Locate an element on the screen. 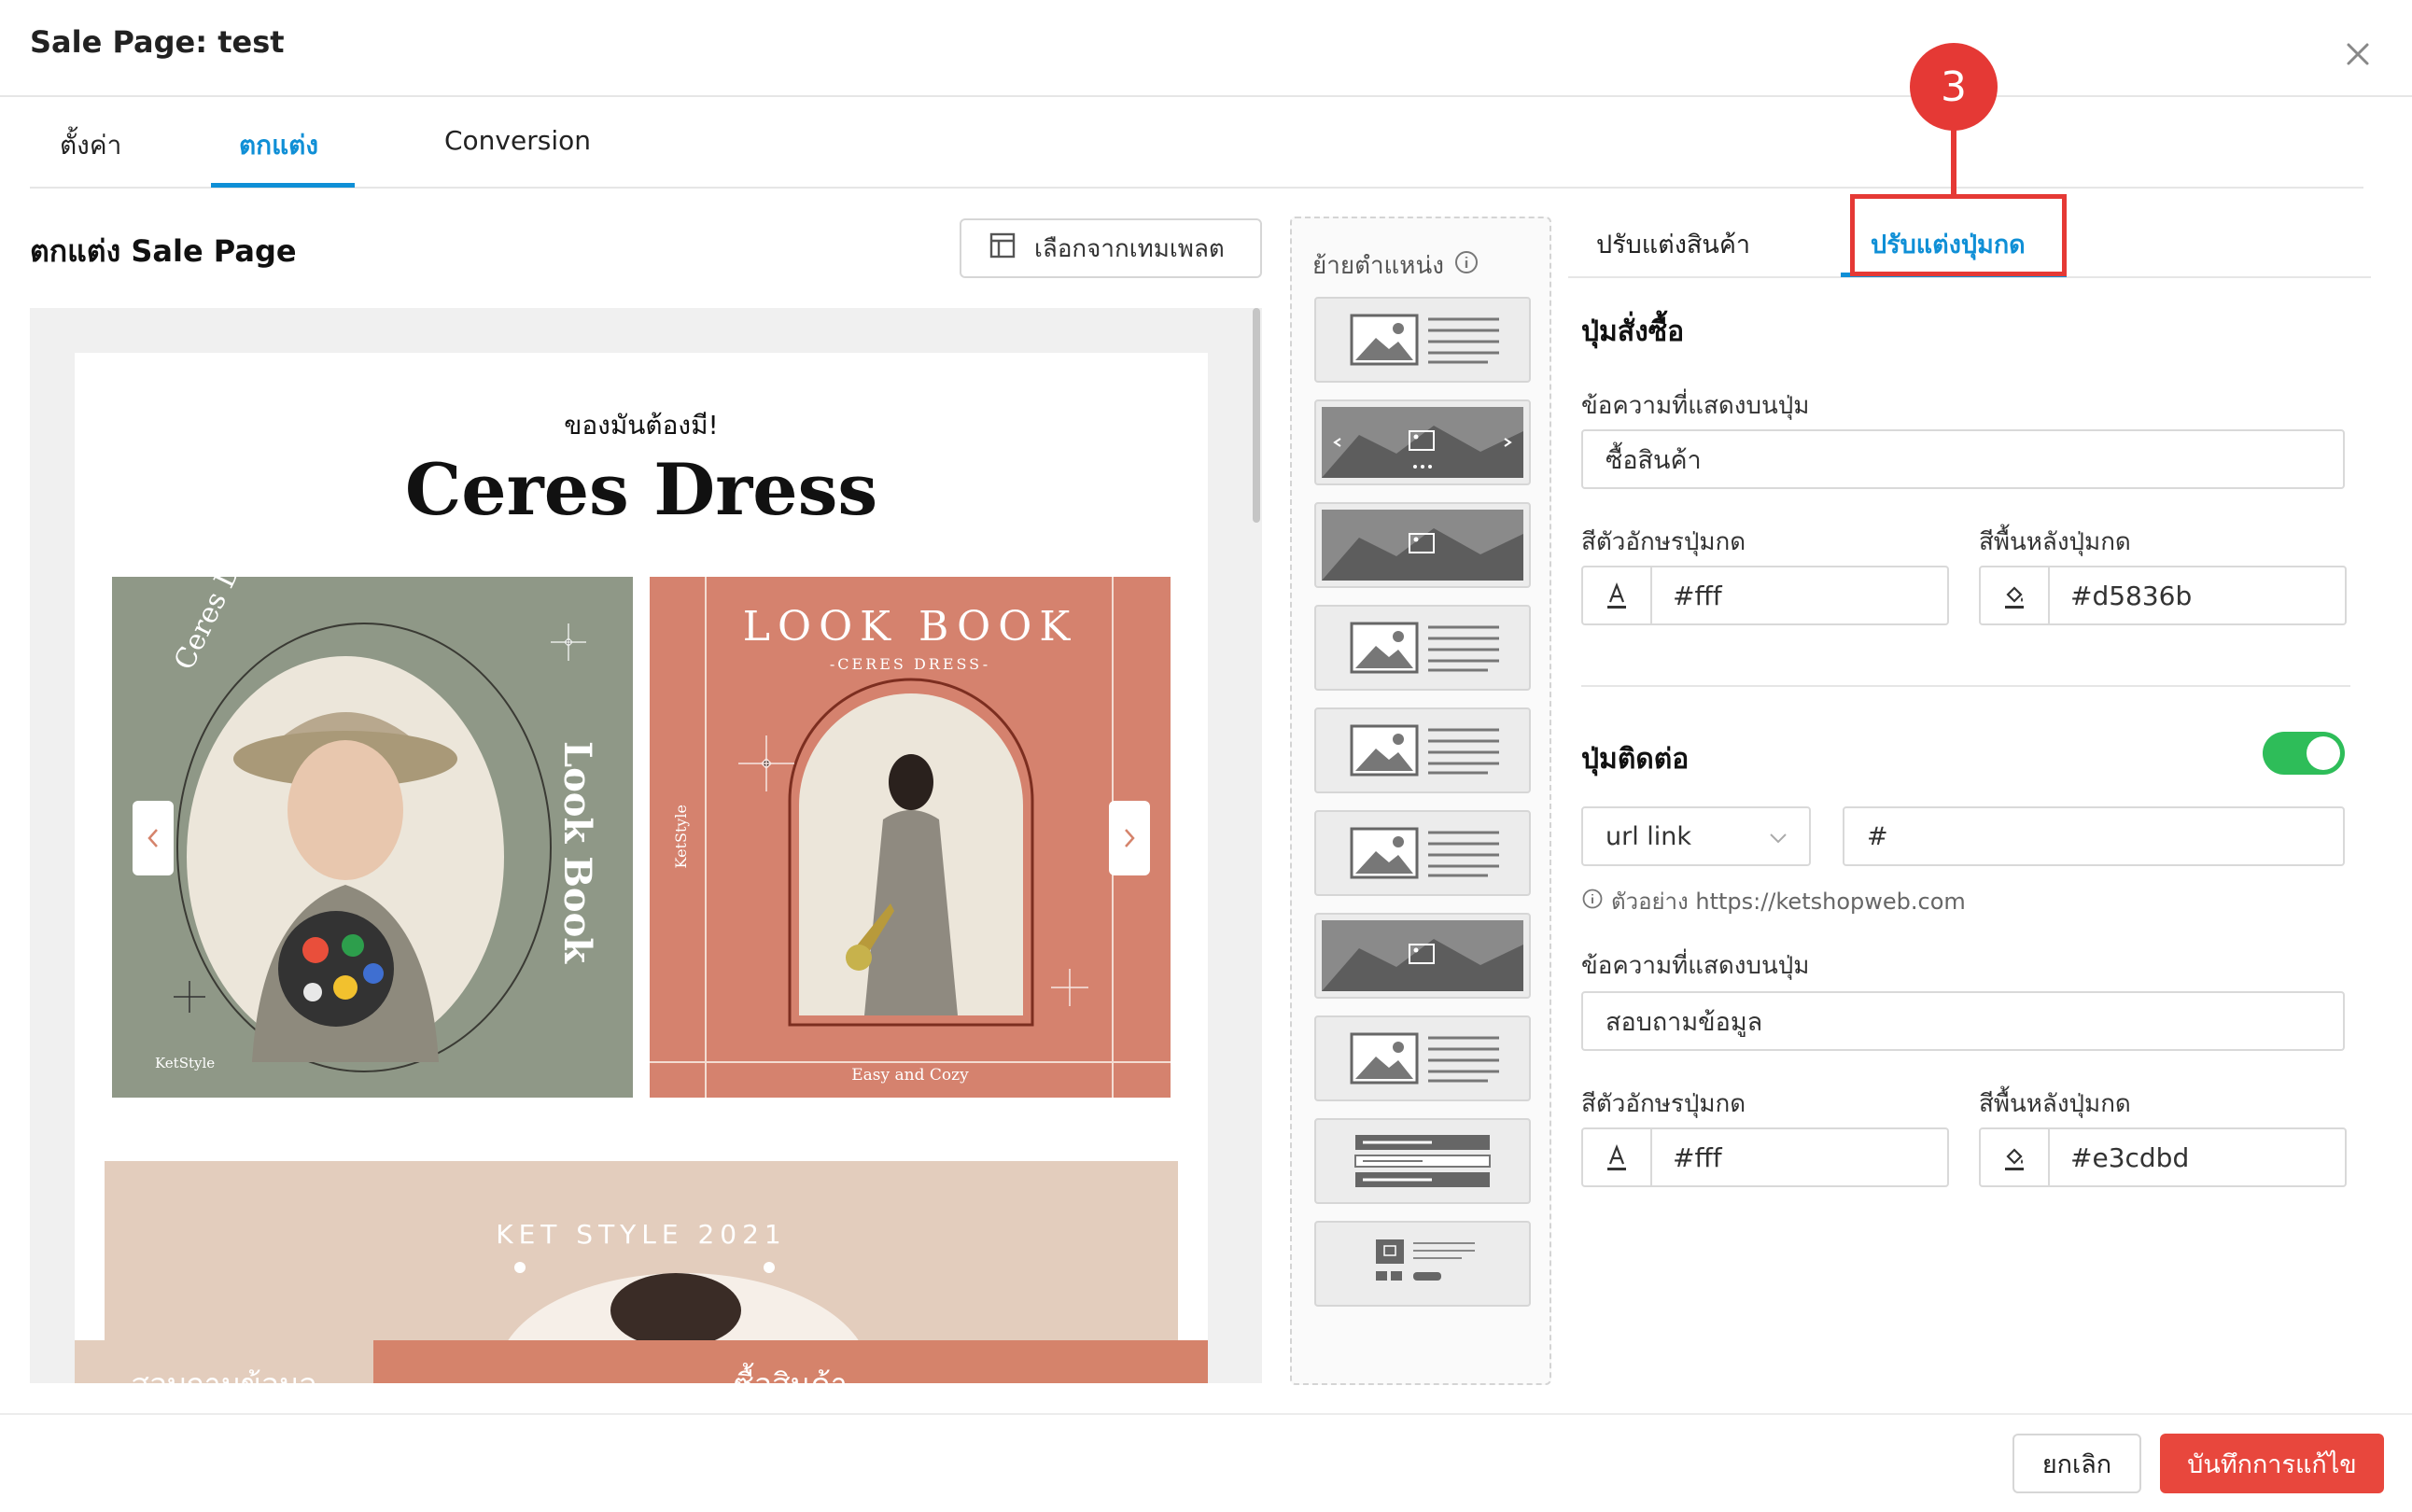 The image size is (2412, 1512). footer-divider is located at coordinates (1206, 1414).